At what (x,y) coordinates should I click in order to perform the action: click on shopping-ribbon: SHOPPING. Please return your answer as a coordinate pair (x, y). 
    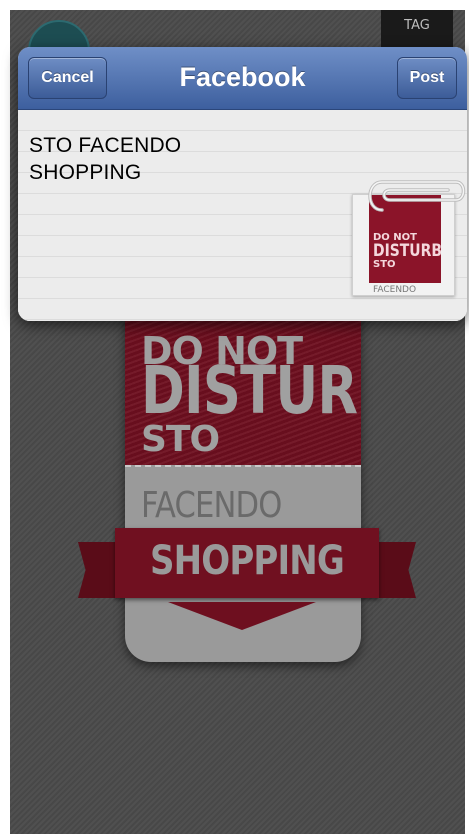
    Looking at the image, I should click on (247, 563).